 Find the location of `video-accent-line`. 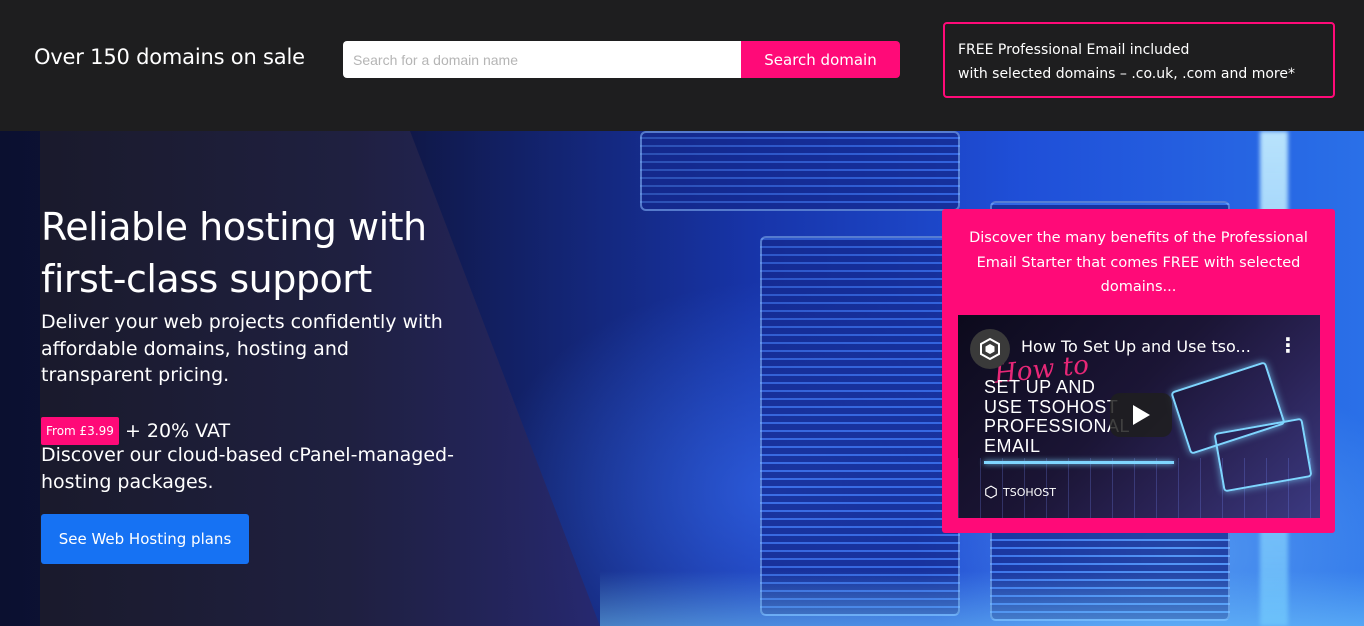

video-accent-line is located at coordinates (1079, 462).